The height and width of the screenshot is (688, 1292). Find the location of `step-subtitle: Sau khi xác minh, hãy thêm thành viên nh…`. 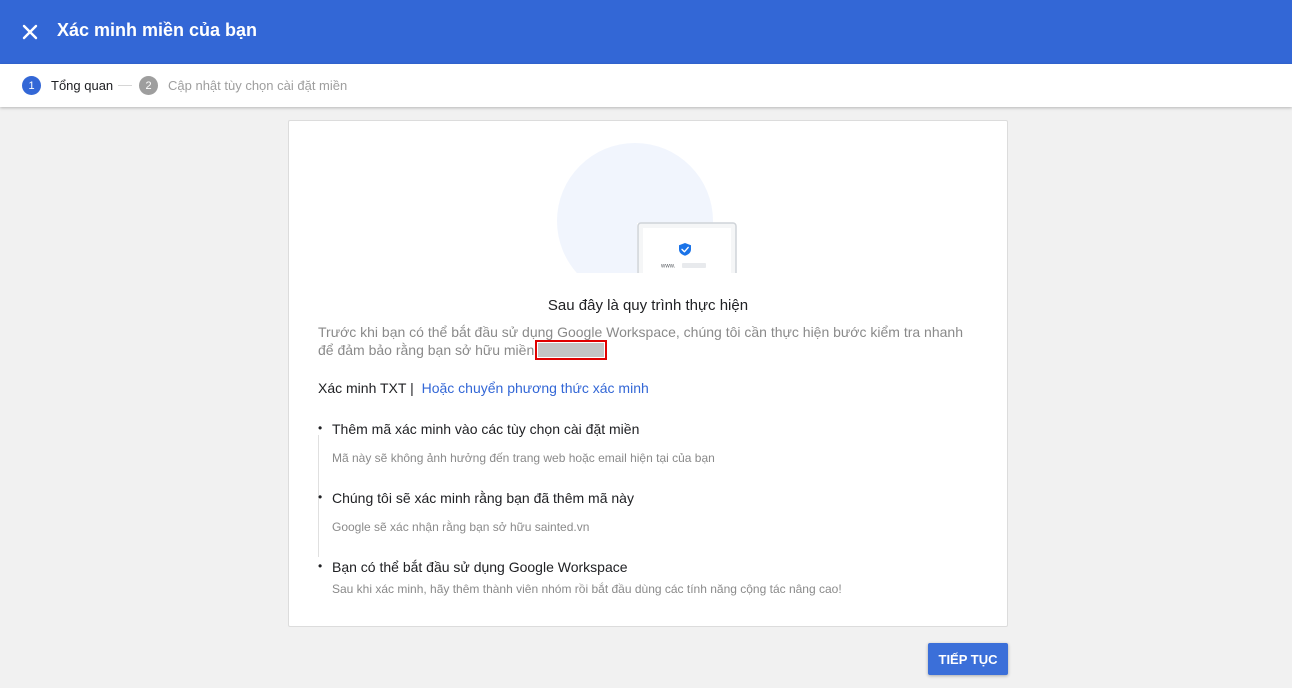

step-subtitle: Sau khi xác minh, hãy thêm thành viên nh… is located at coordinates (587, 589).